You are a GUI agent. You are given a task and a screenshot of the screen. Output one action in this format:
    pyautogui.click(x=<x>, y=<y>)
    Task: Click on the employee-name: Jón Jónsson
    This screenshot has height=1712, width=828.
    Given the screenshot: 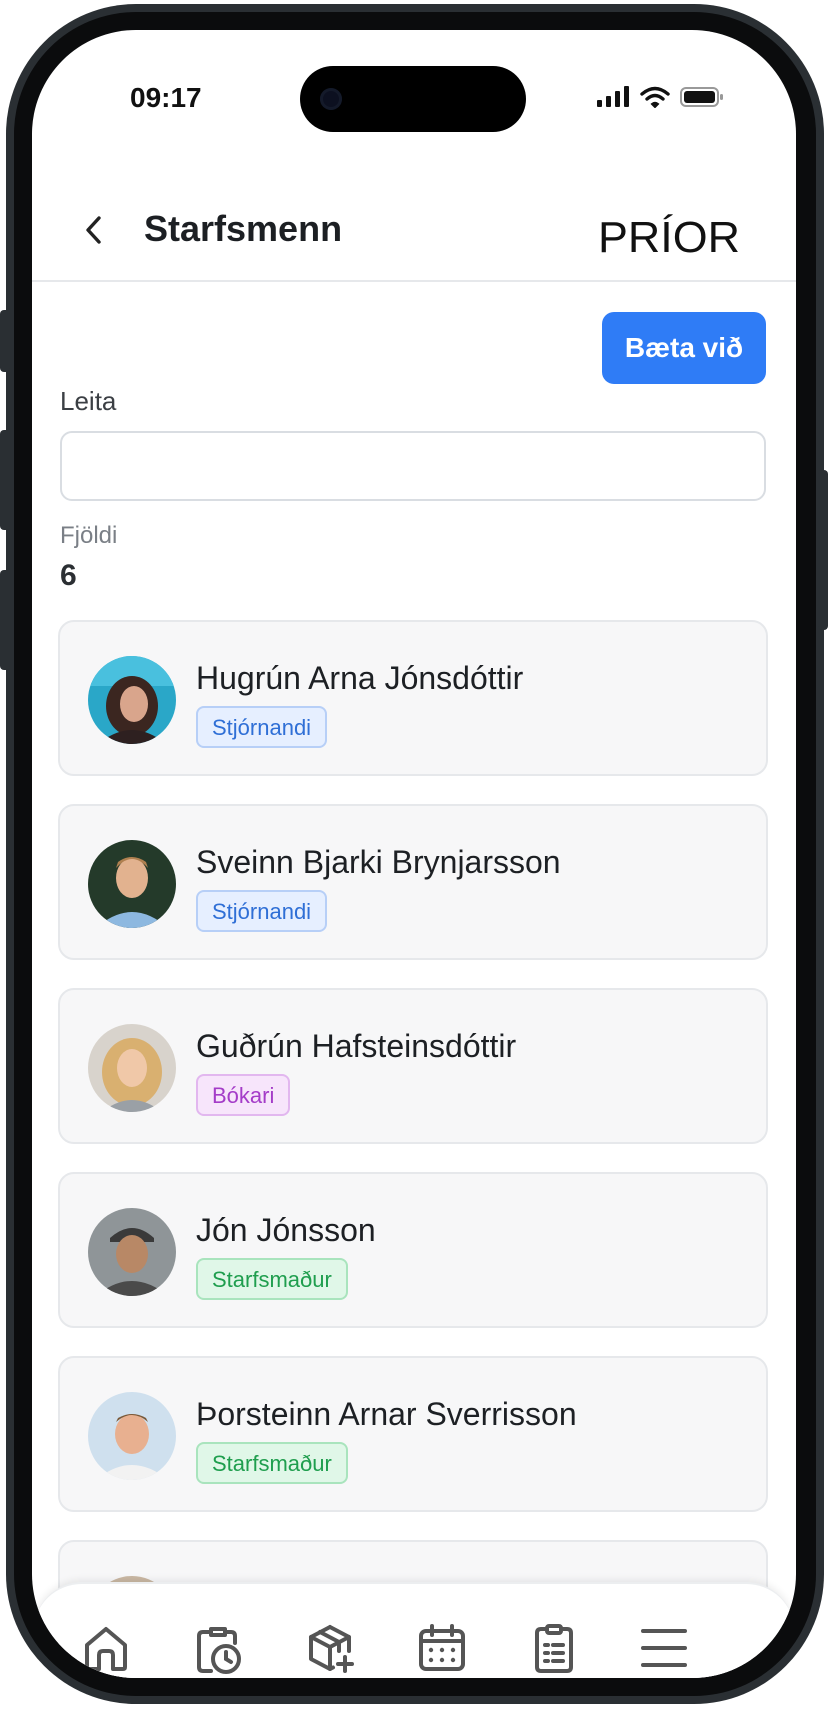 What is the action you would take?
    pyautogui.click(x=286, y=1230)
    